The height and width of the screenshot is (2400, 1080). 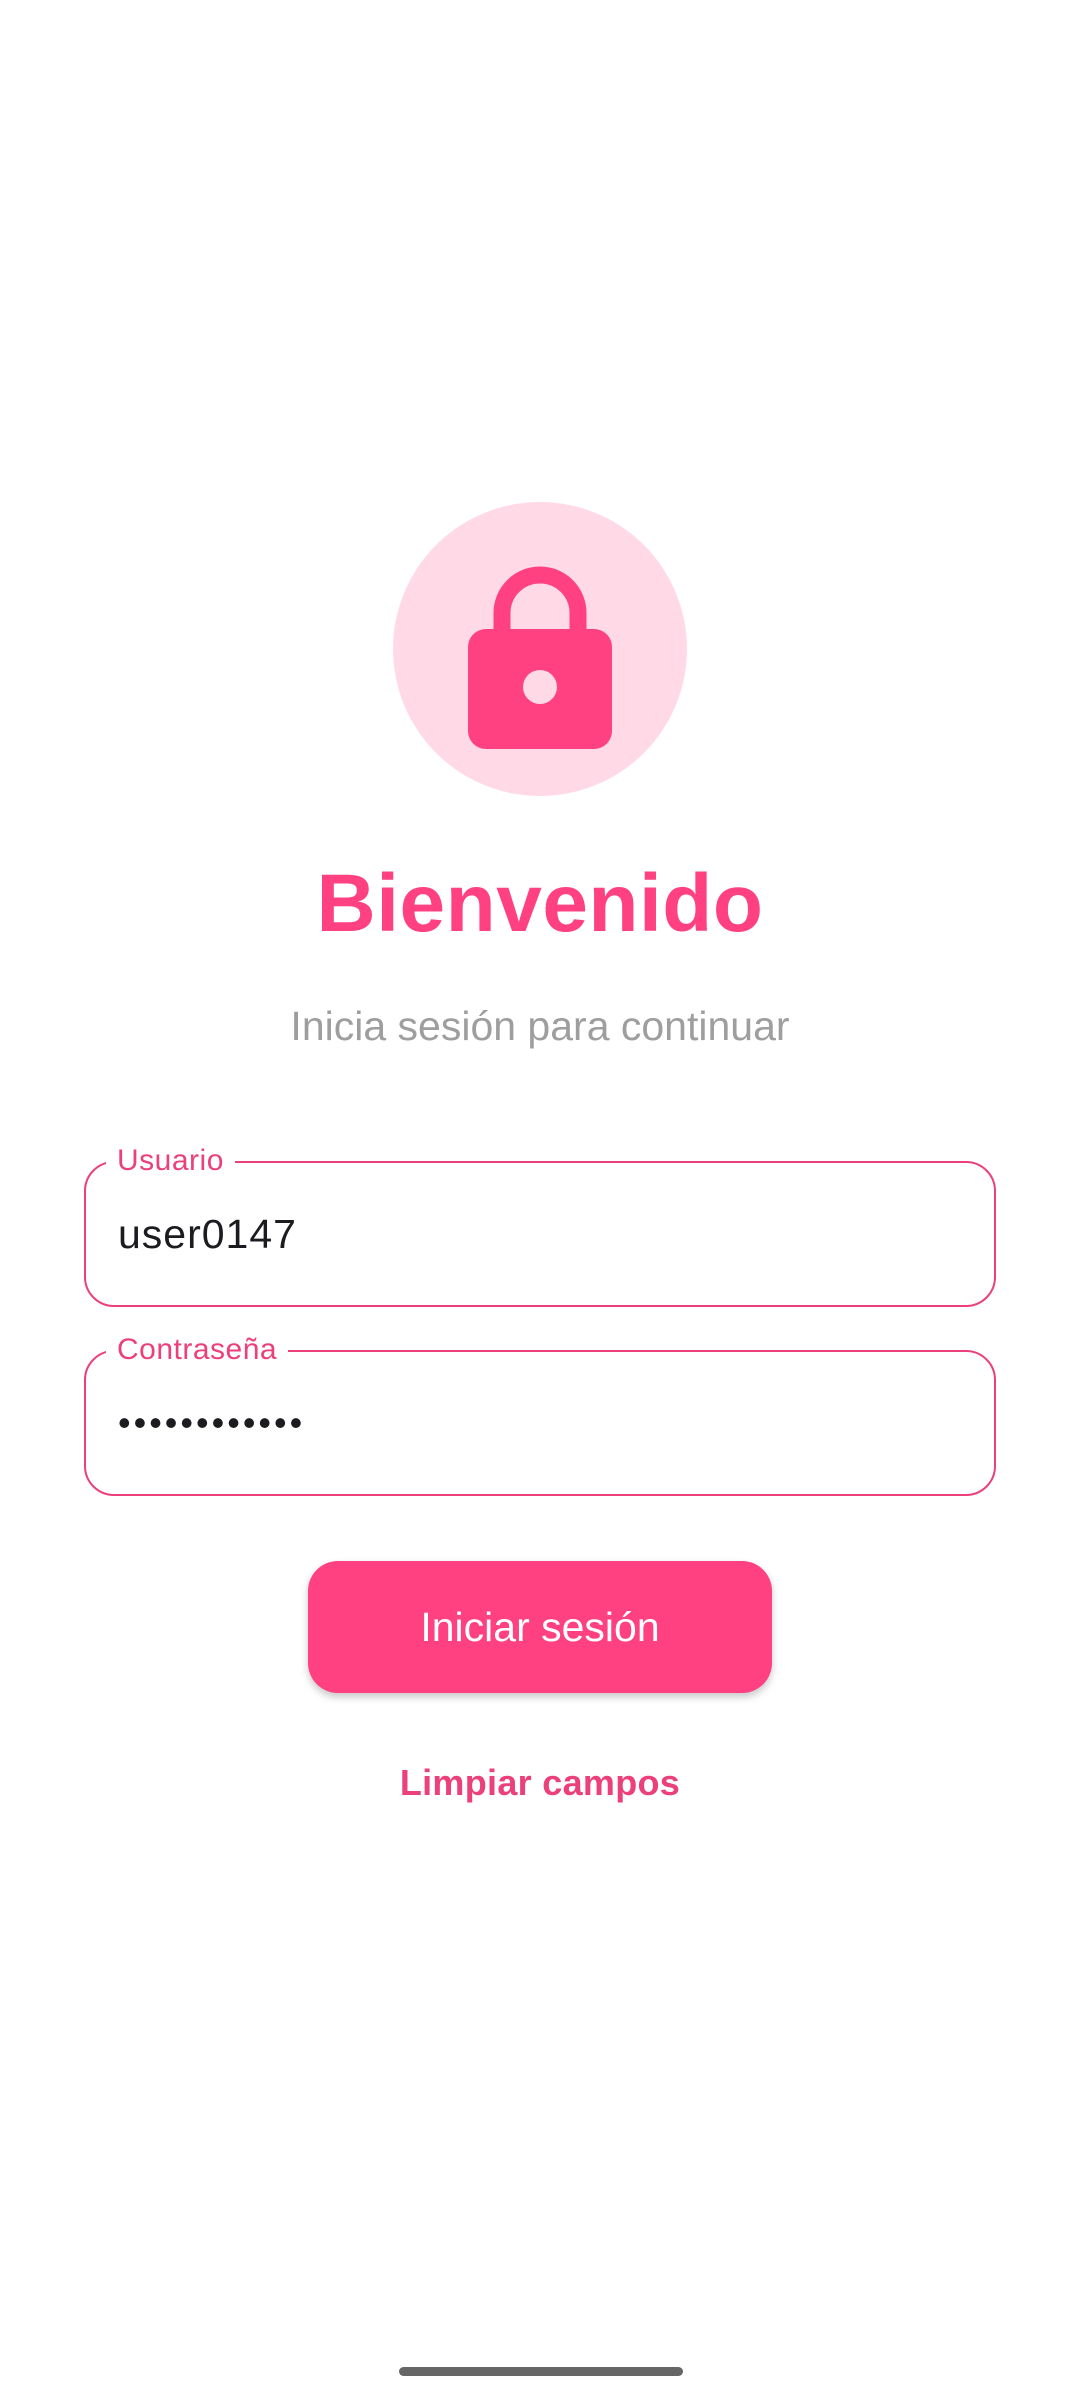 I want to click on password-input, so click(x=538, y=1423).